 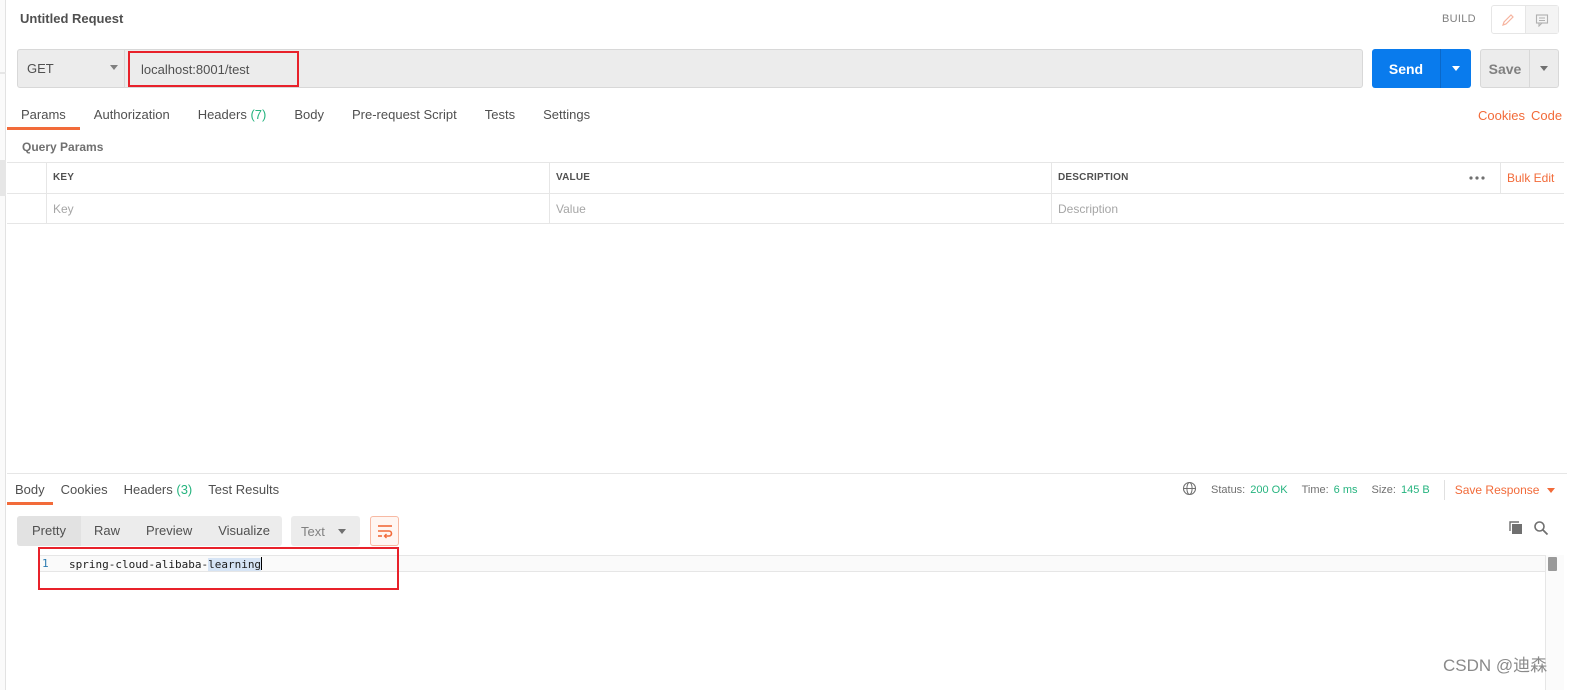 What do you see at coordinates (244, 531) in the screenshot?
I see `view-tab-visualize: Visualize` at bounding box center [244, 531].